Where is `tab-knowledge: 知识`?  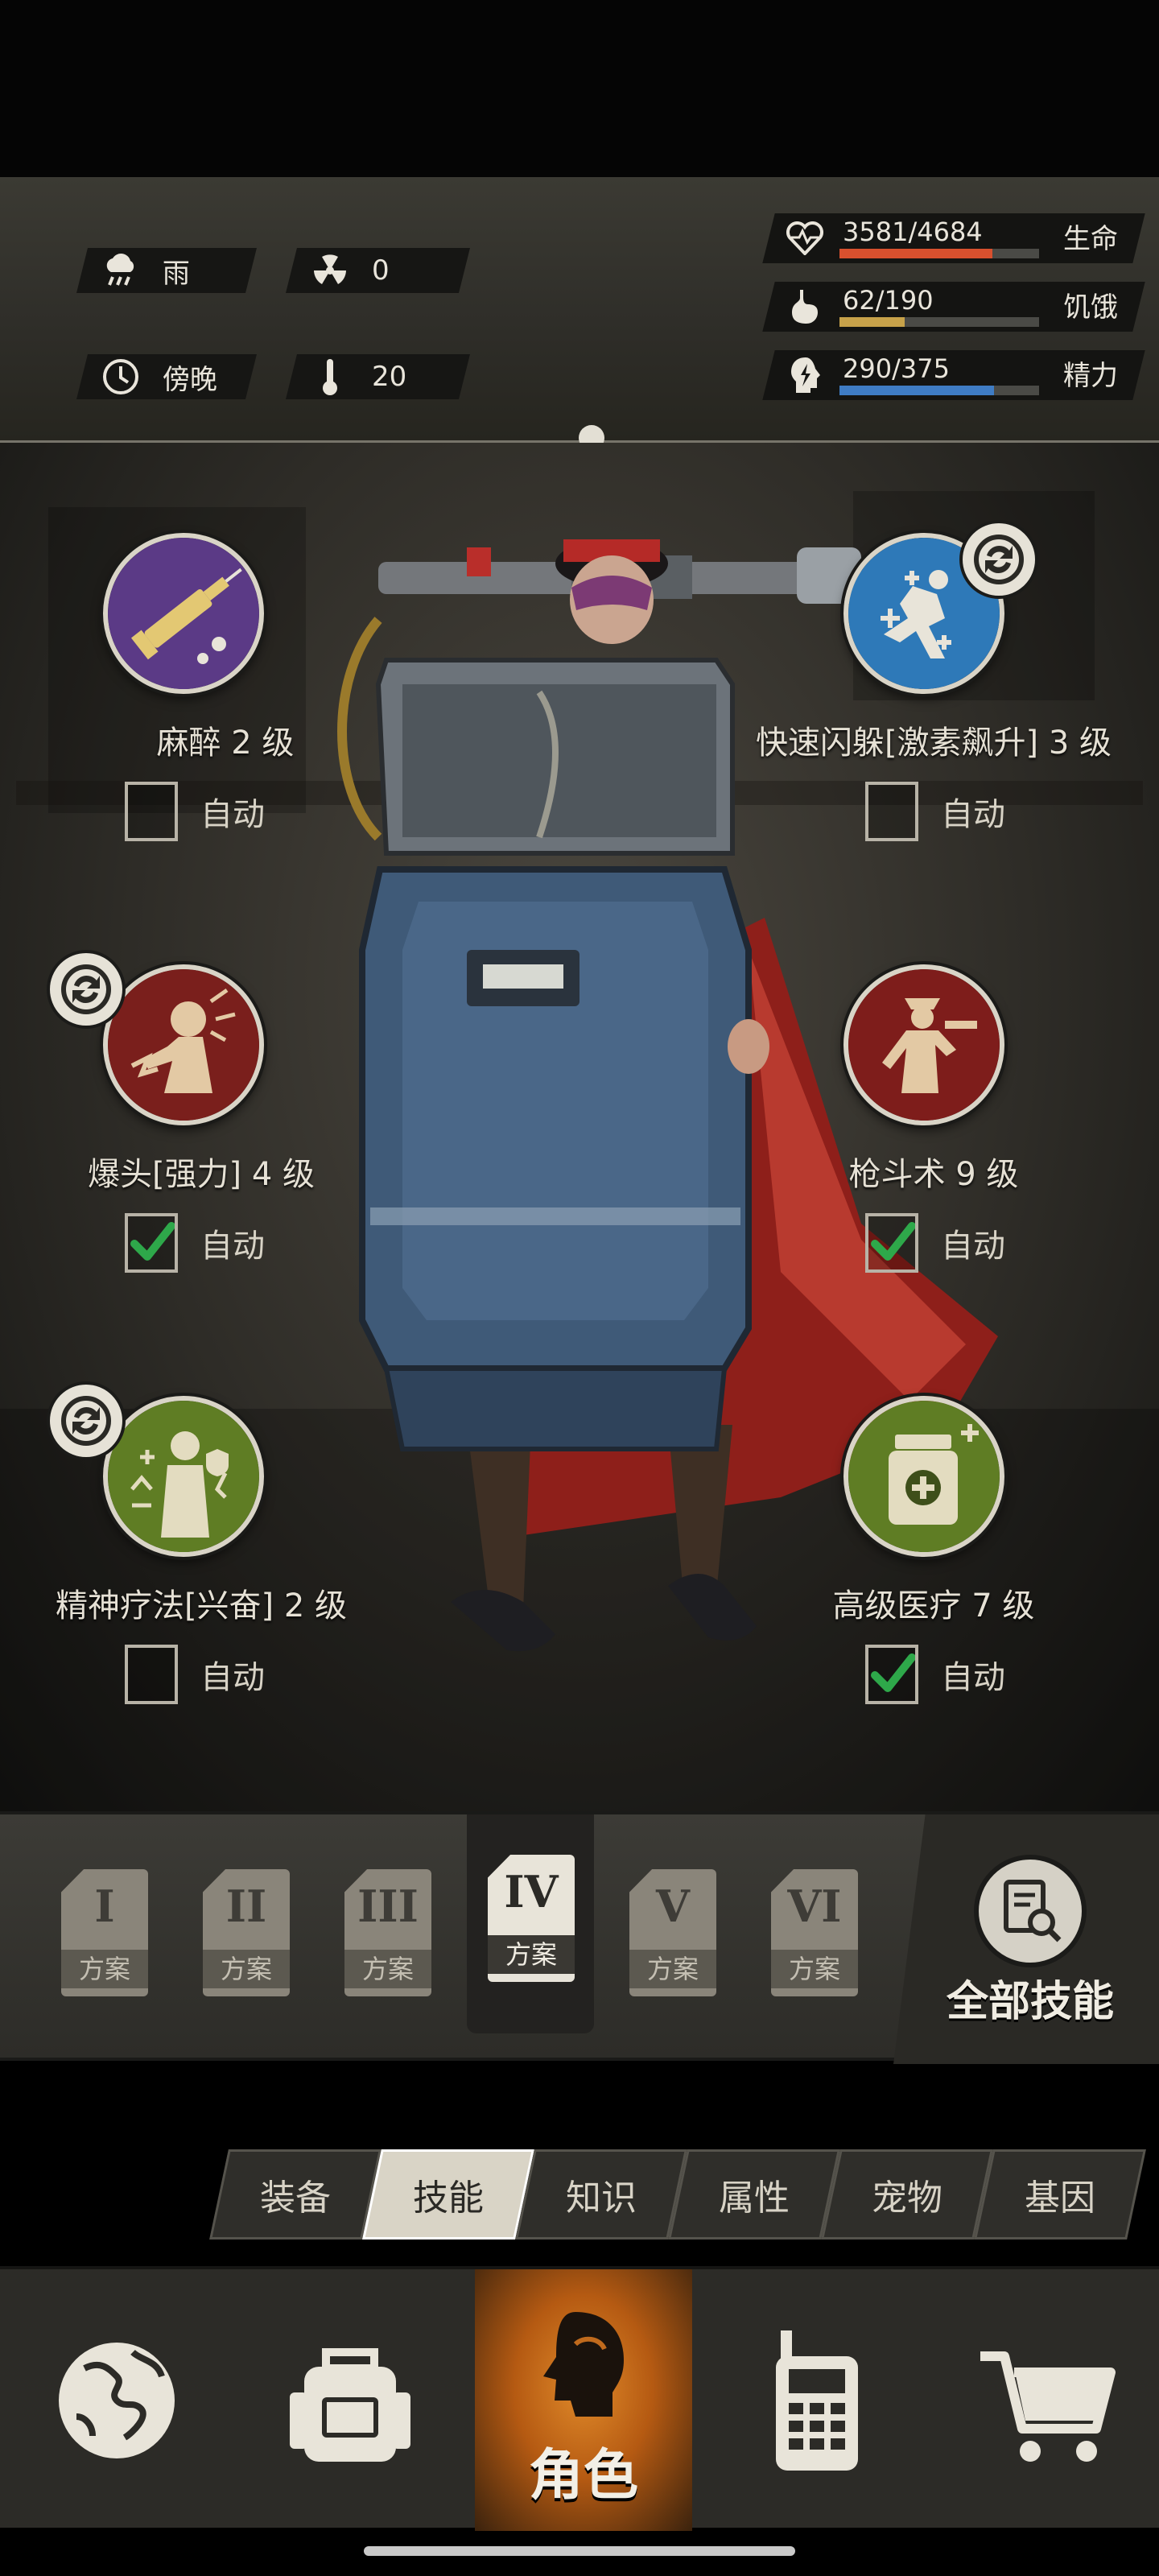
tab-knowledge: 知识 is located at coordinates (601, 2194).